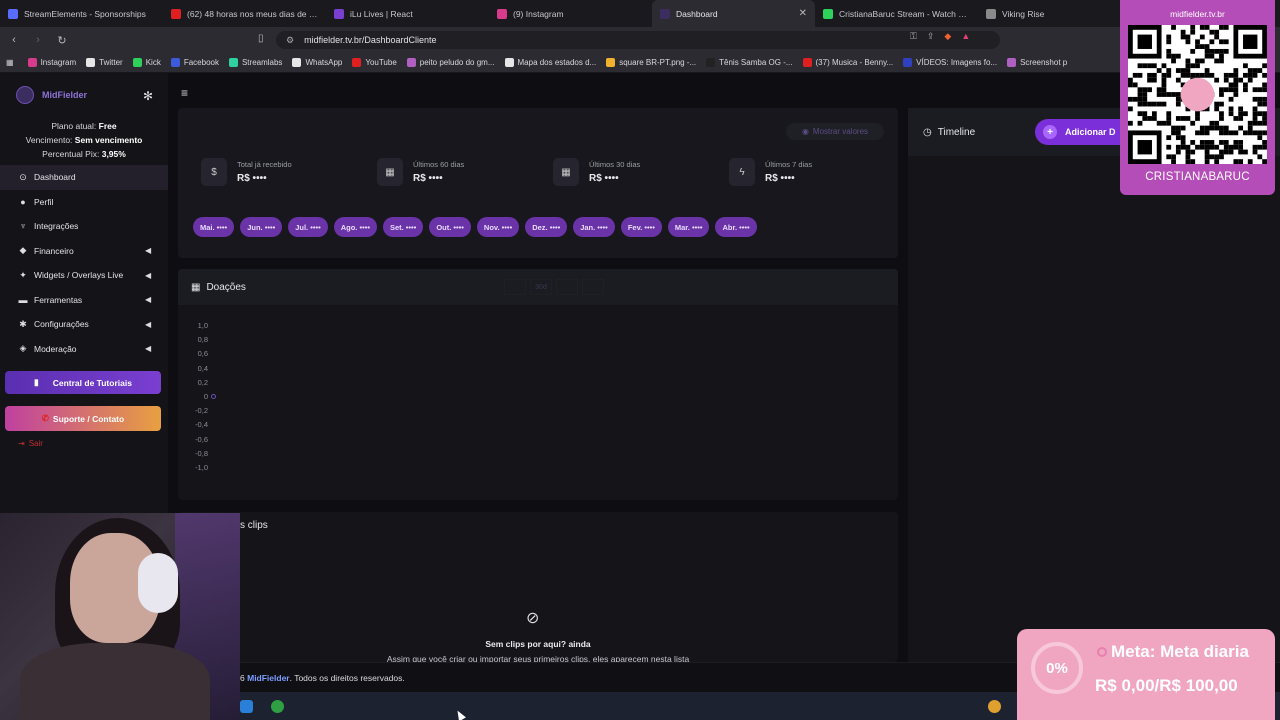 The image size is (1280, 720). What do you see at coordinates (1037, 62) in the screenshot?
I see `bookmark-item: Screenshot p` at bounding box center [1037, 62].